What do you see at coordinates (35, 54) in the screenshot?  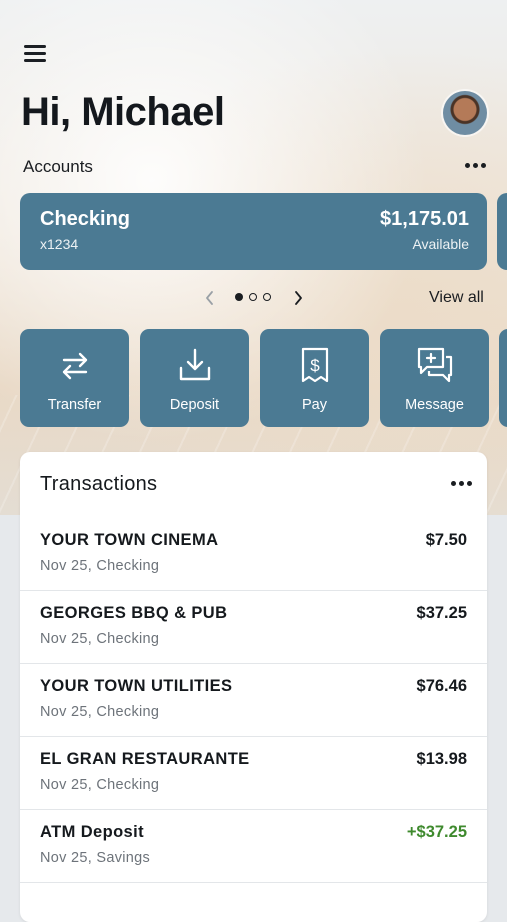 I see `hamburger-menu-icon` at bounding box center [35, 54].